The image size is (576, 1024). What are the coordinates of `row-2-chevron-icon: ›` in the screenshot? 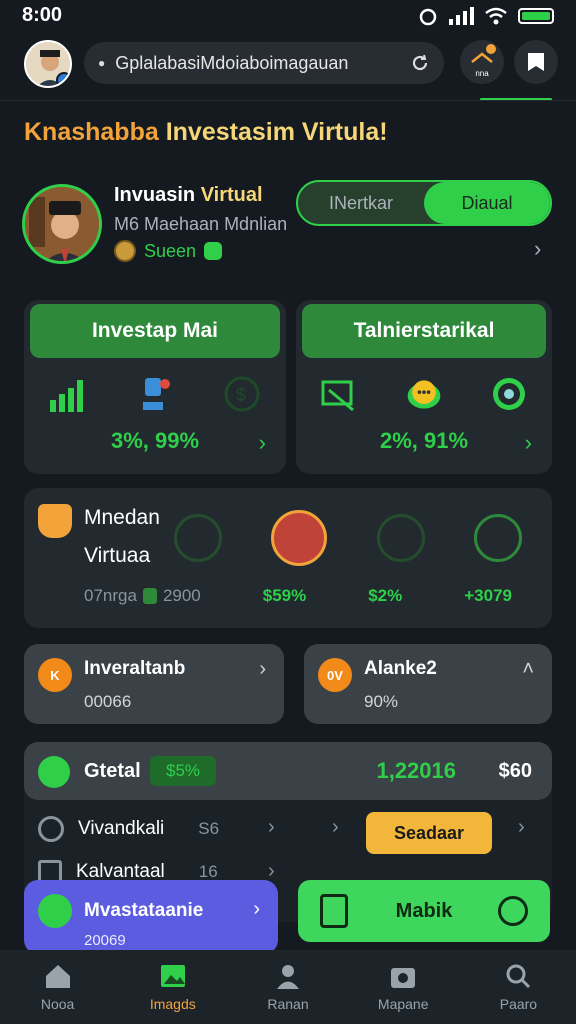 It's located at (271, 871).